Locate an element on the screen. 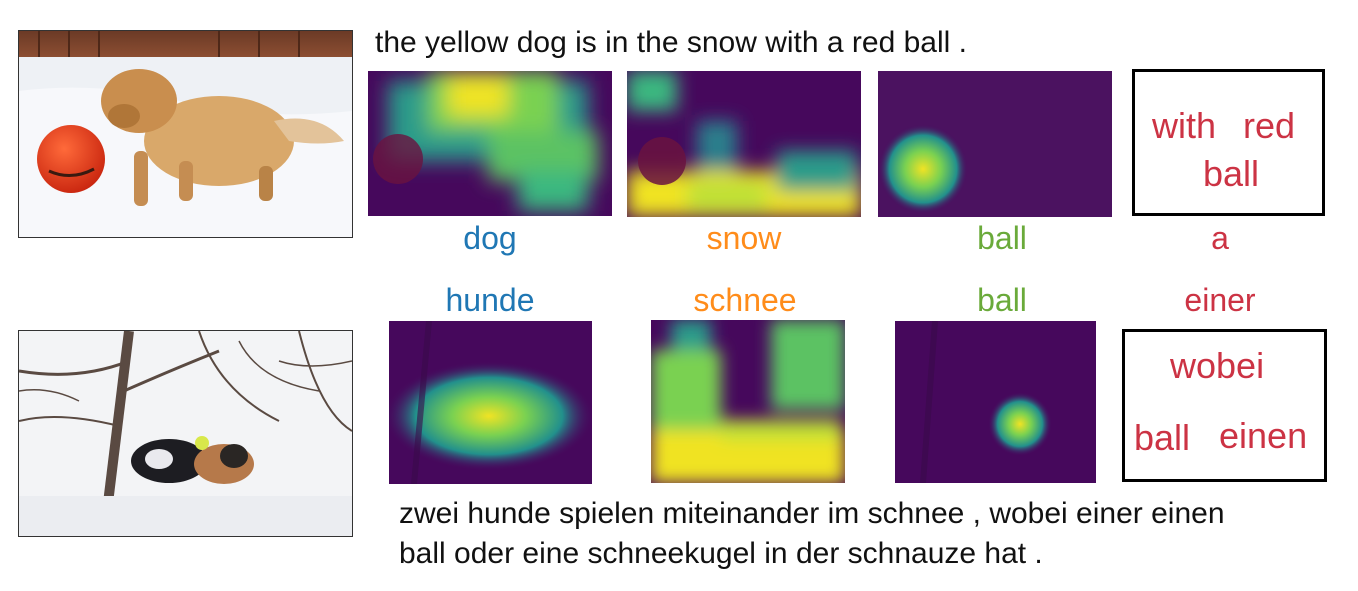 Image resolution: width=1358 pixels, height=591 pixels. word-snow: snow is located at coordinates (744, 238).